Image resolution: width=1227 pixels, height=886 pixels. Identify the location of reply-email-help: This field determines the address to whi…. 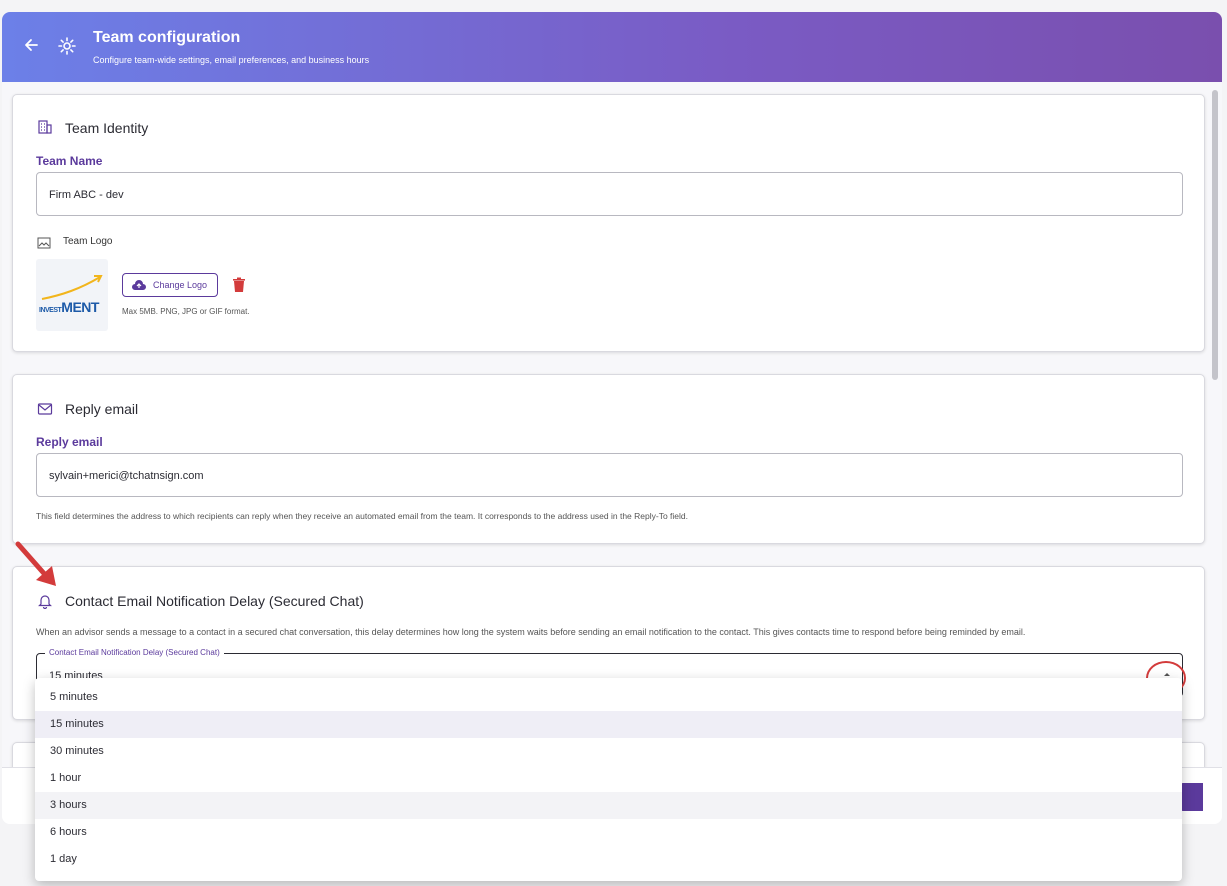
(362, 516).